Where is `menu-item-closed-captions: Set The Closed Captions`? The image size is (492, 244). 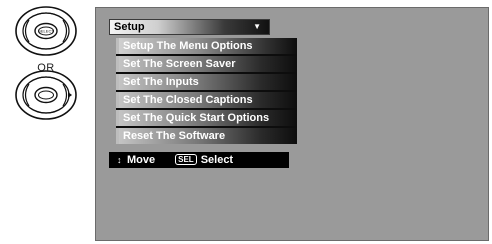 menu-item-closed-captions: Set The Closed Captions is located at coordinates (206, 100).